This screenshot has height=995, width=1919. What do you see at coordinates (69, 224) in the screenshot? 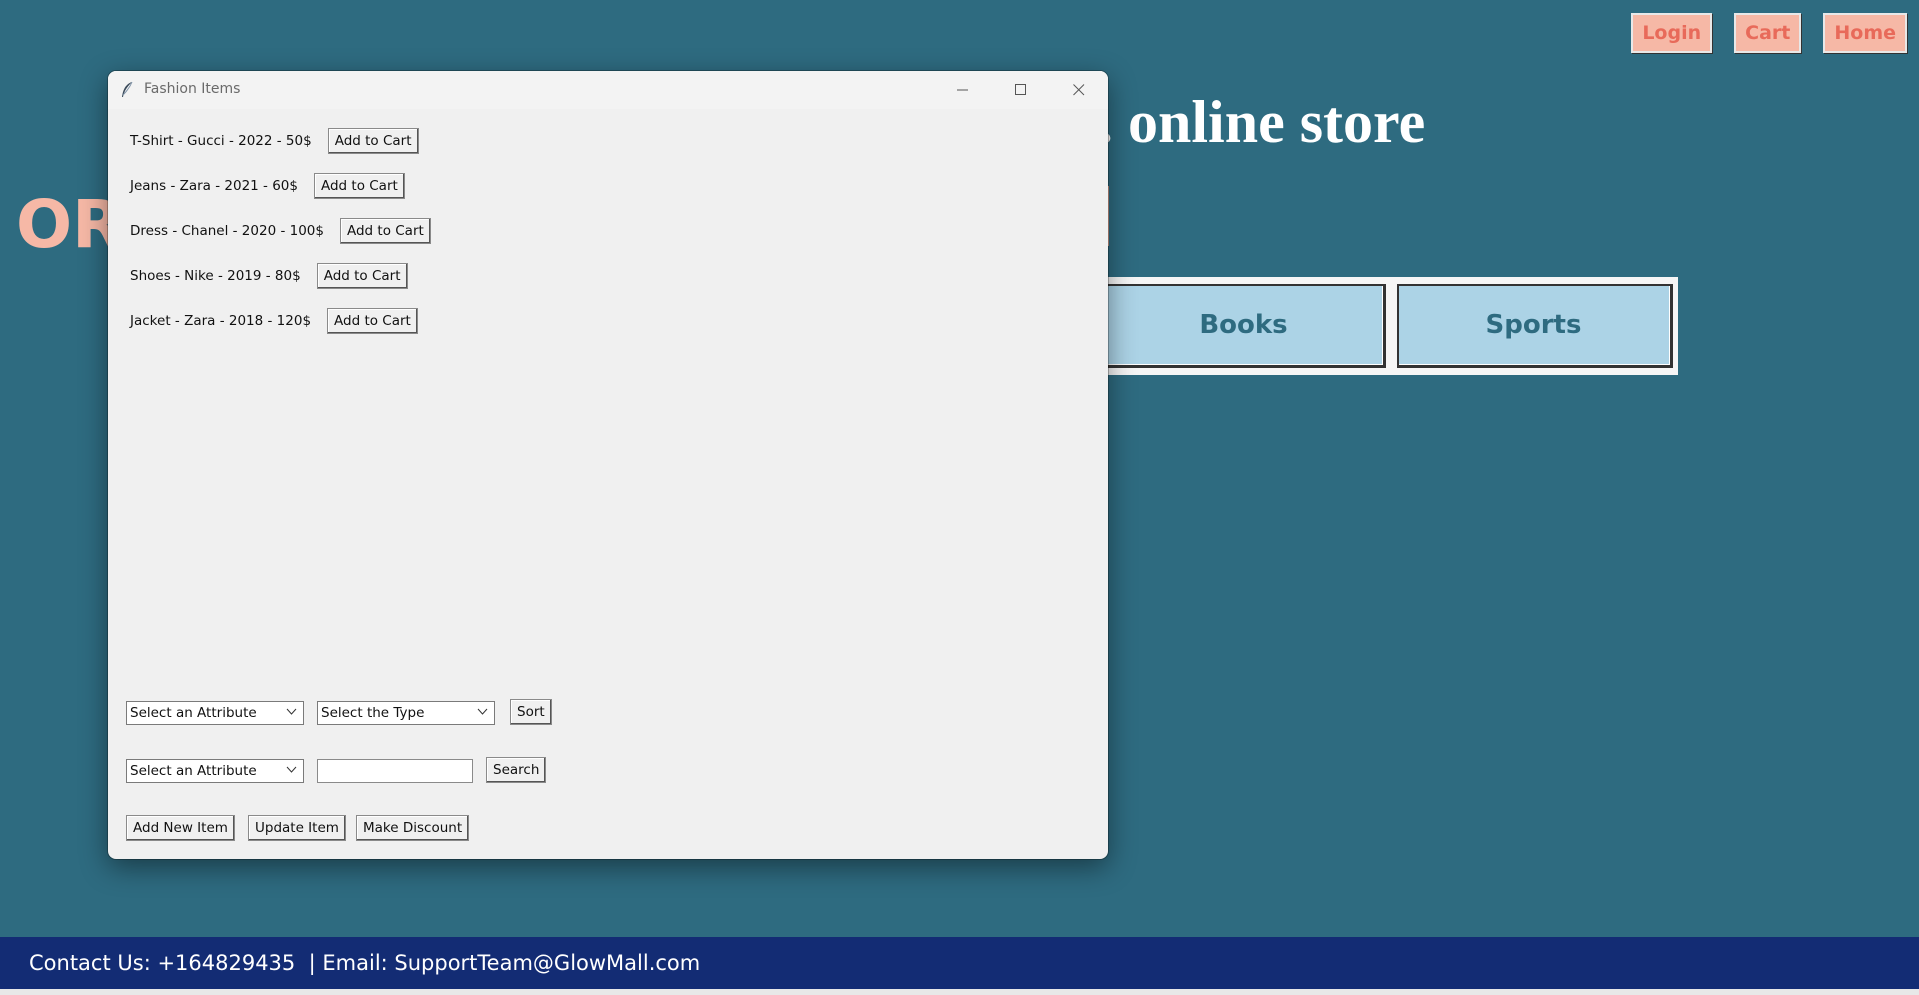
I see `subheading-fragment: OR` at bounding box center [69, 224].